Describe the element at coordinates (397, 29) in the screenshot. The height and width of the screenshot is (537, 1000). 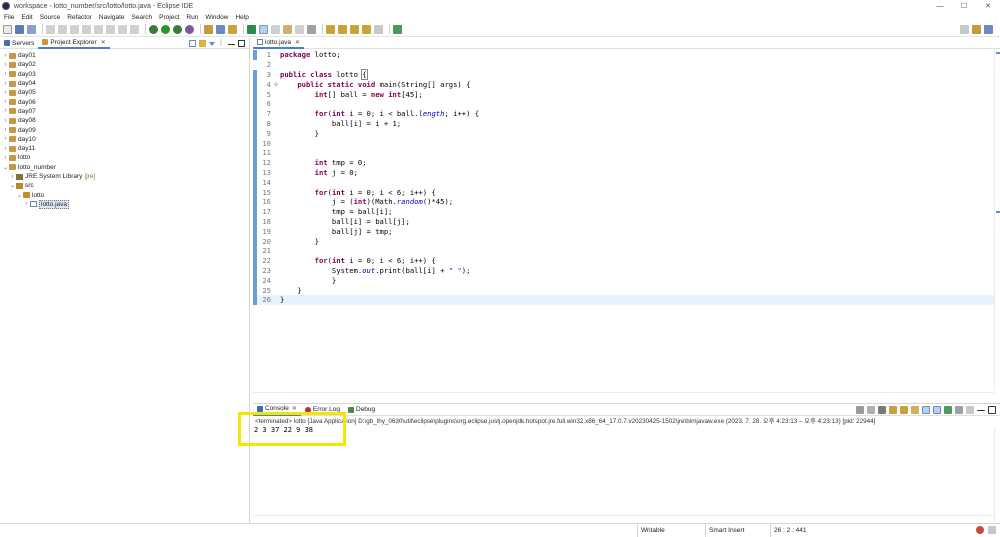
I see `pin-editor-icon` at that location.